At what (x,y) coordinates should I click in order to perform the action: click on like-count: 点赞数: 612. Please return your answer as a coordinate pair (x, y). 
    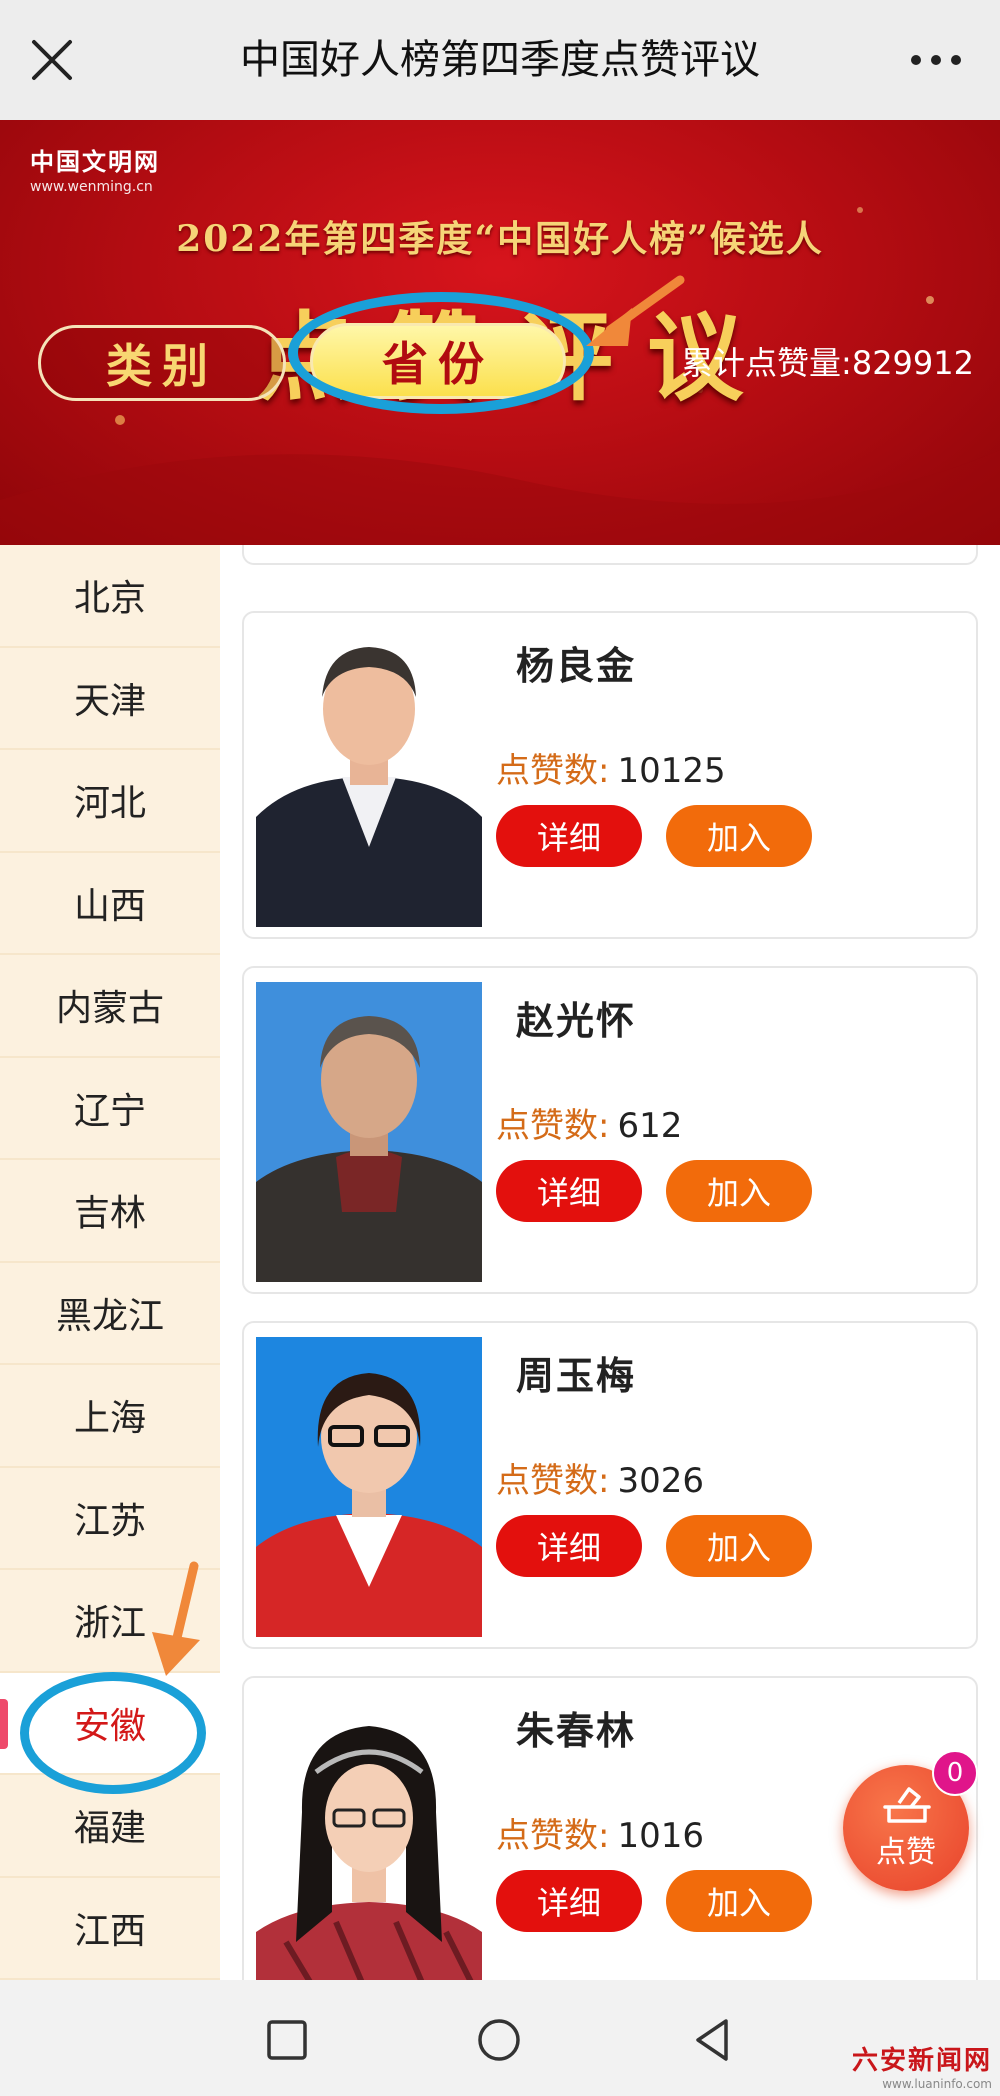
    Looking at the image, I should click on (589, 1122).